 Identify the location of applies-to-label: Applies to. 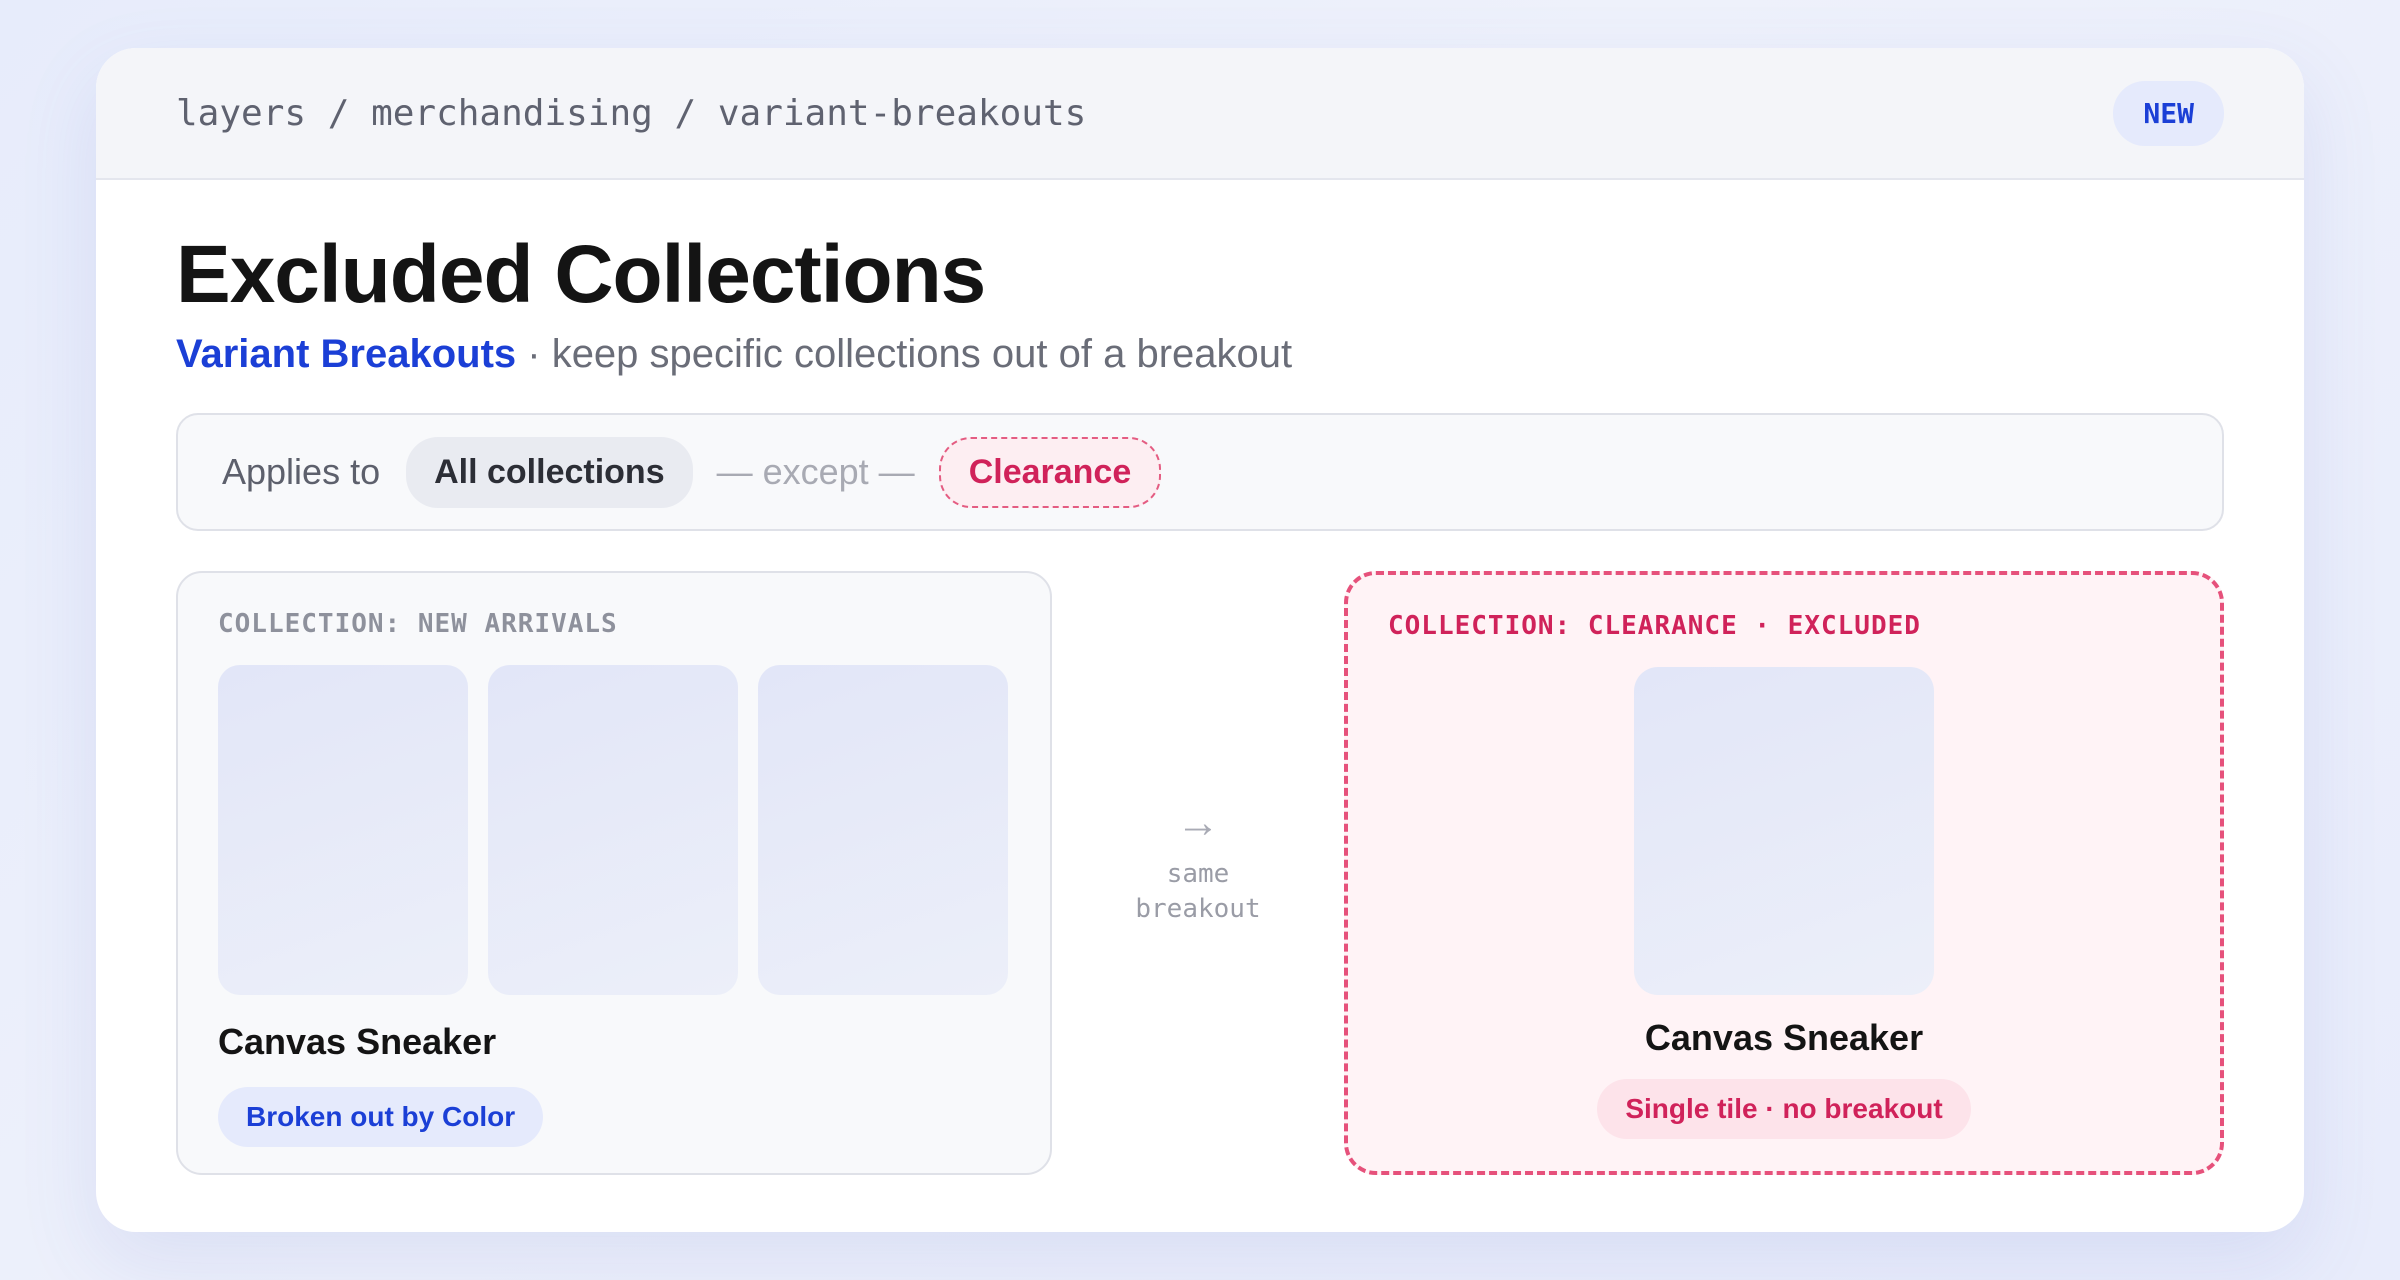
(301, 472).